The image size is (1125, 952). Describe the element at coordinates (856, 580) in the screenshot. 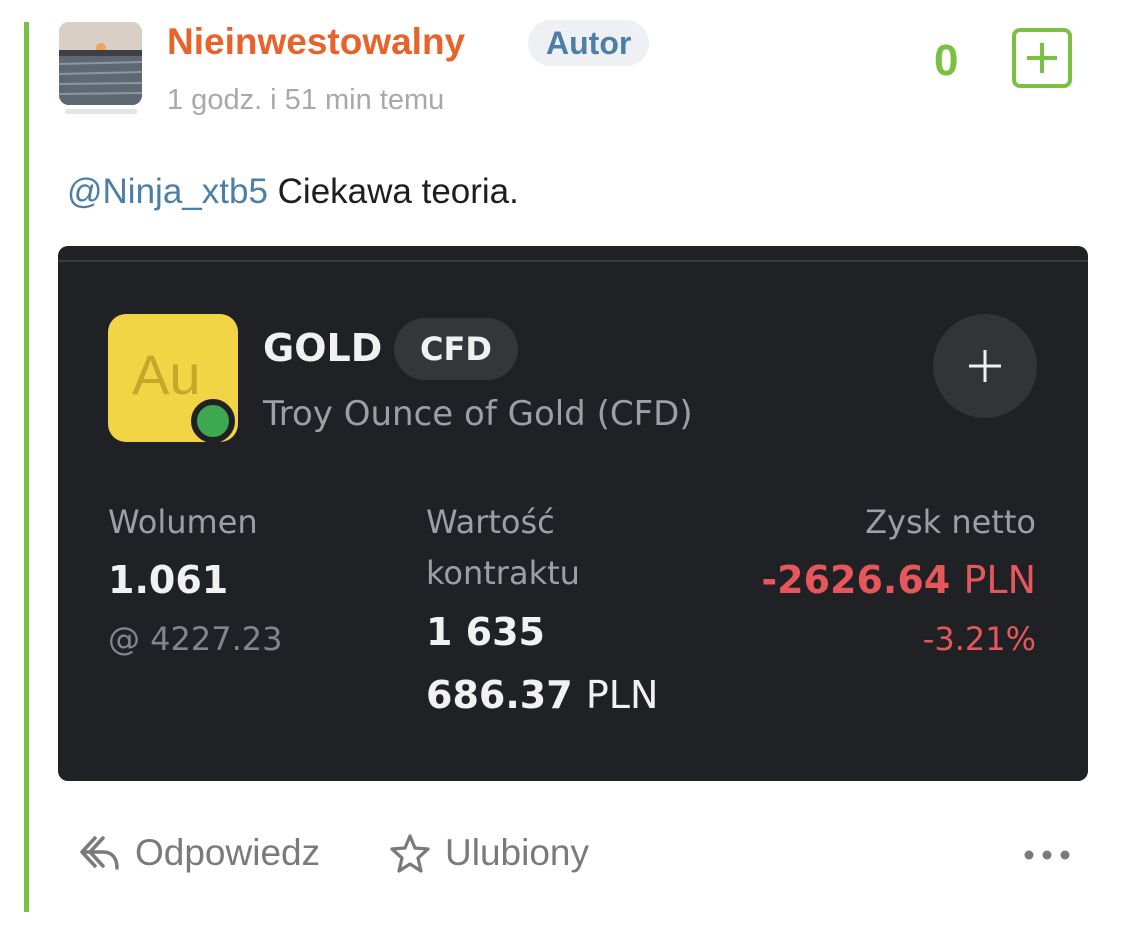

I see `net-profit-amount: -2626.64` at that location.